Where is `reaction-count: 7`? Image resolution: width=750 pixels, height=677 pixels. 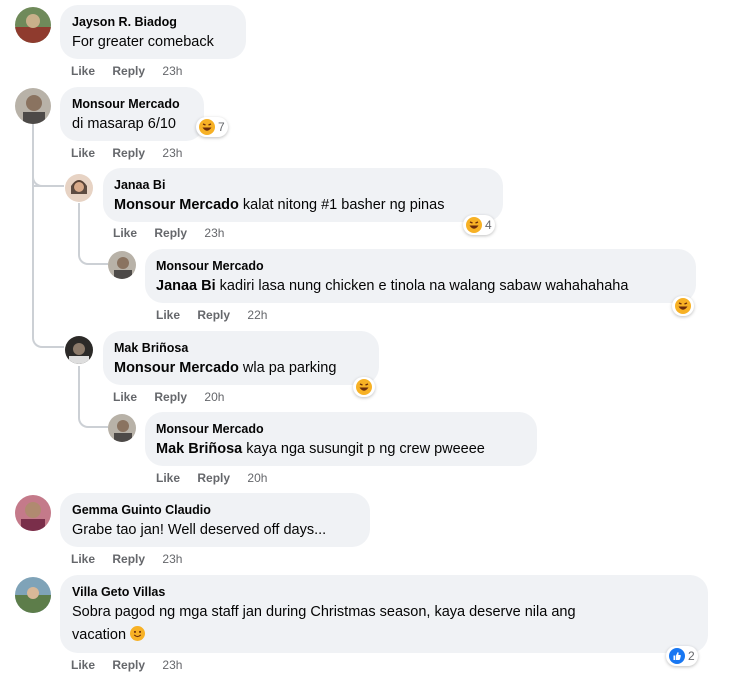
reaction-count: 7 is located at coordinates (221, 127).